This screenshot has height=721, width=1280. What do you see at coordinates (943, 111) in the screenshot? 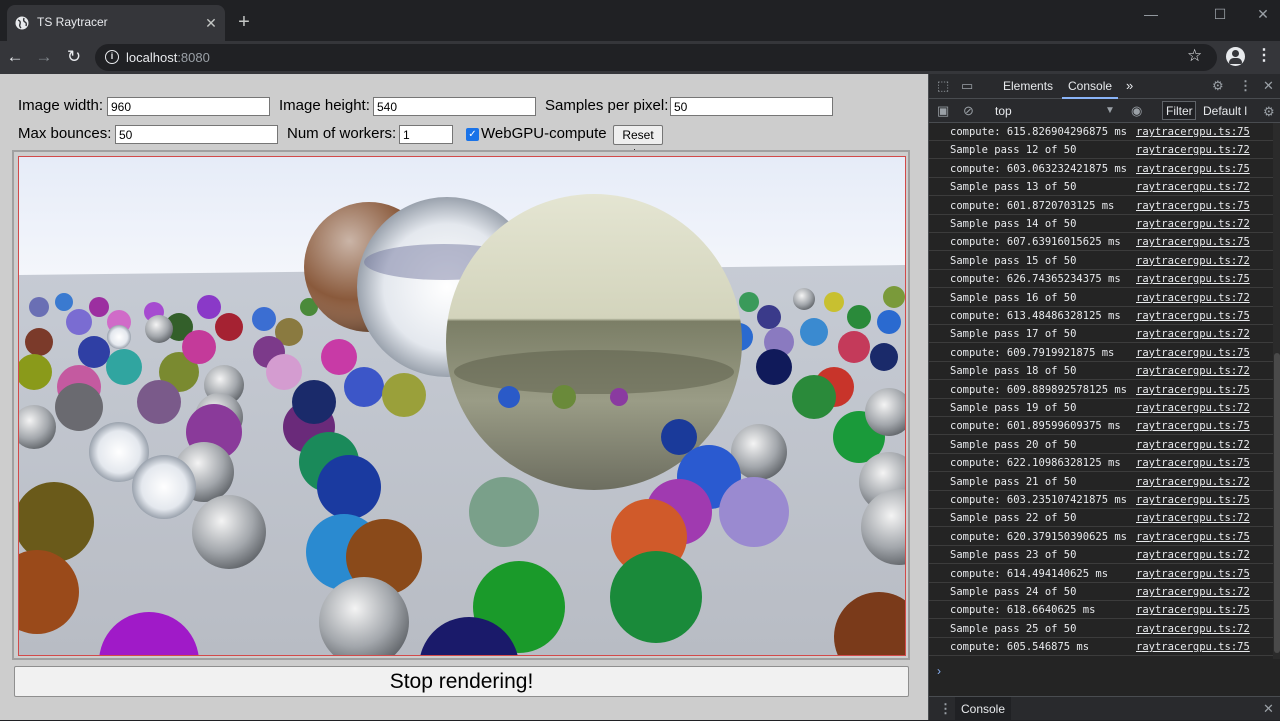
I see `sidebar-toggle-icon: ▣` at bounding box center [943, 111].